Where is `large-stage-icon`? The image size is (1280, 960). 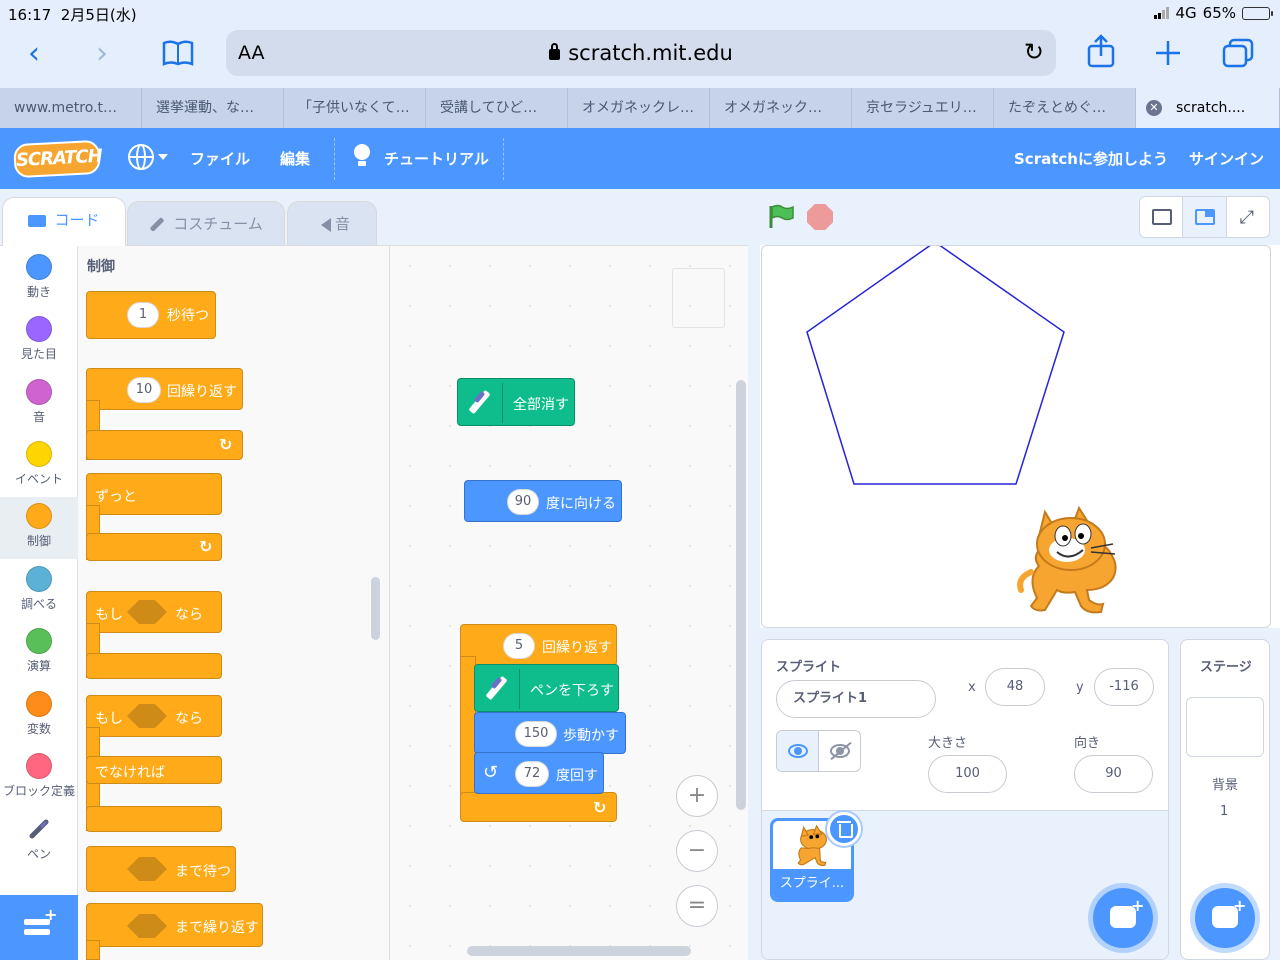 large-stage-icon is located at coordinates (1205, 217).